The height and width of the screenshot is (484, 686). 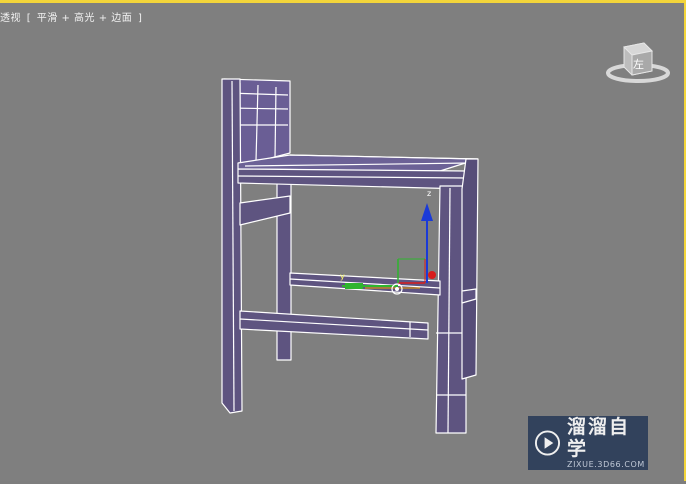 What do you see at coordinates (429, 193) in the screenshot?
I see `gizmo-z-label: z` at bounding box center [429, 193].